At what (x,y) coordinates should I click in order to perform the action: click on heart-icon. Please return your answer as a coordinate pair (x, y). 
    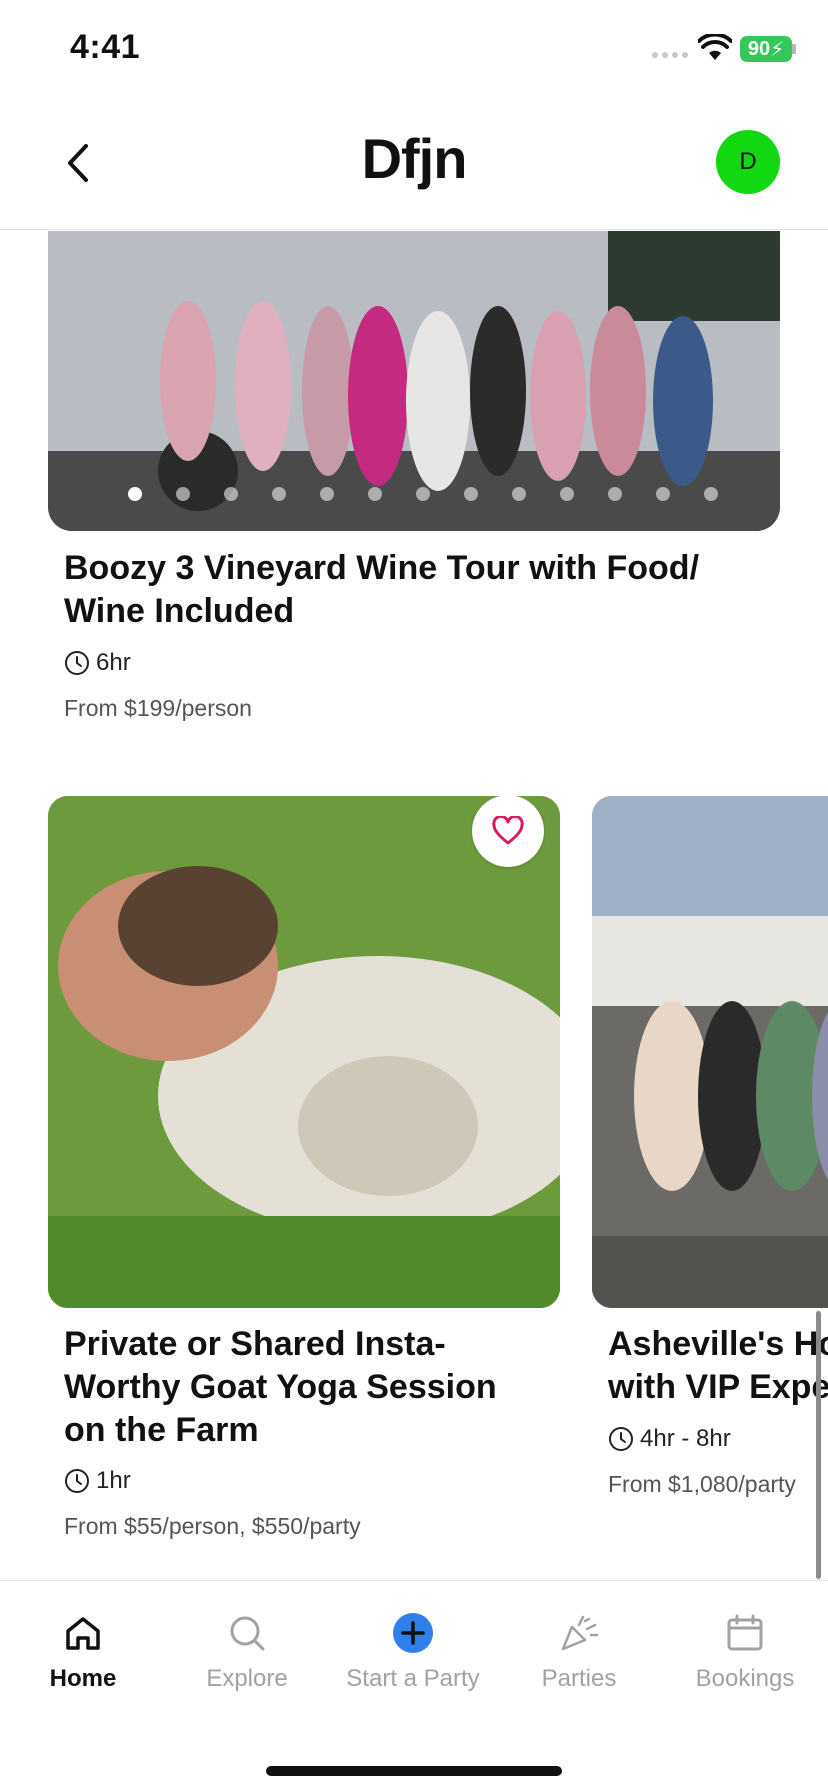
    Looking at the image, I should click on (508, 830).